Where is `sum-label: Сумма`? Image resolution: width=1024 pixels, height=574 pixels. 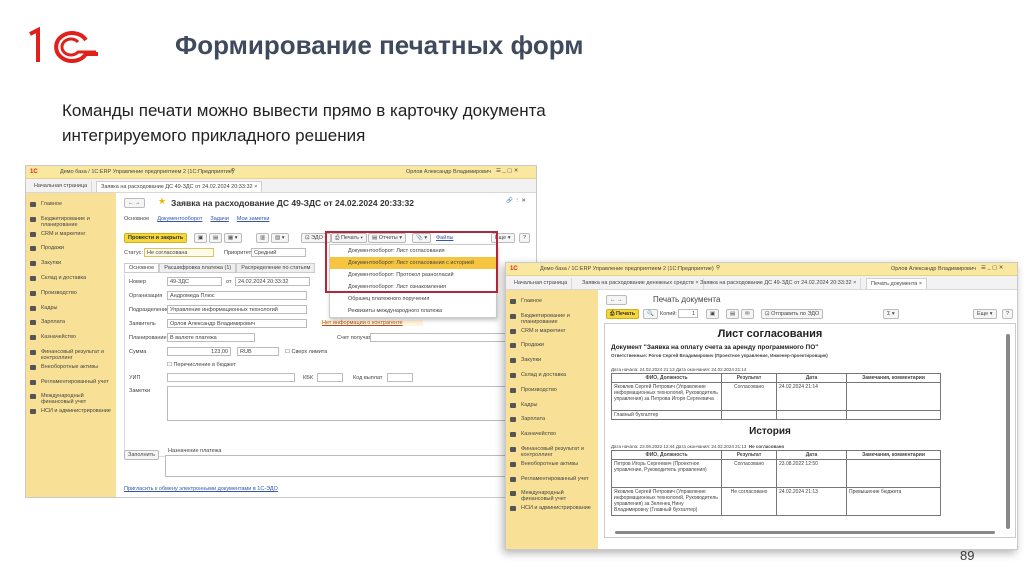
sum-label: Сумма is located at coordinates (138, 352).